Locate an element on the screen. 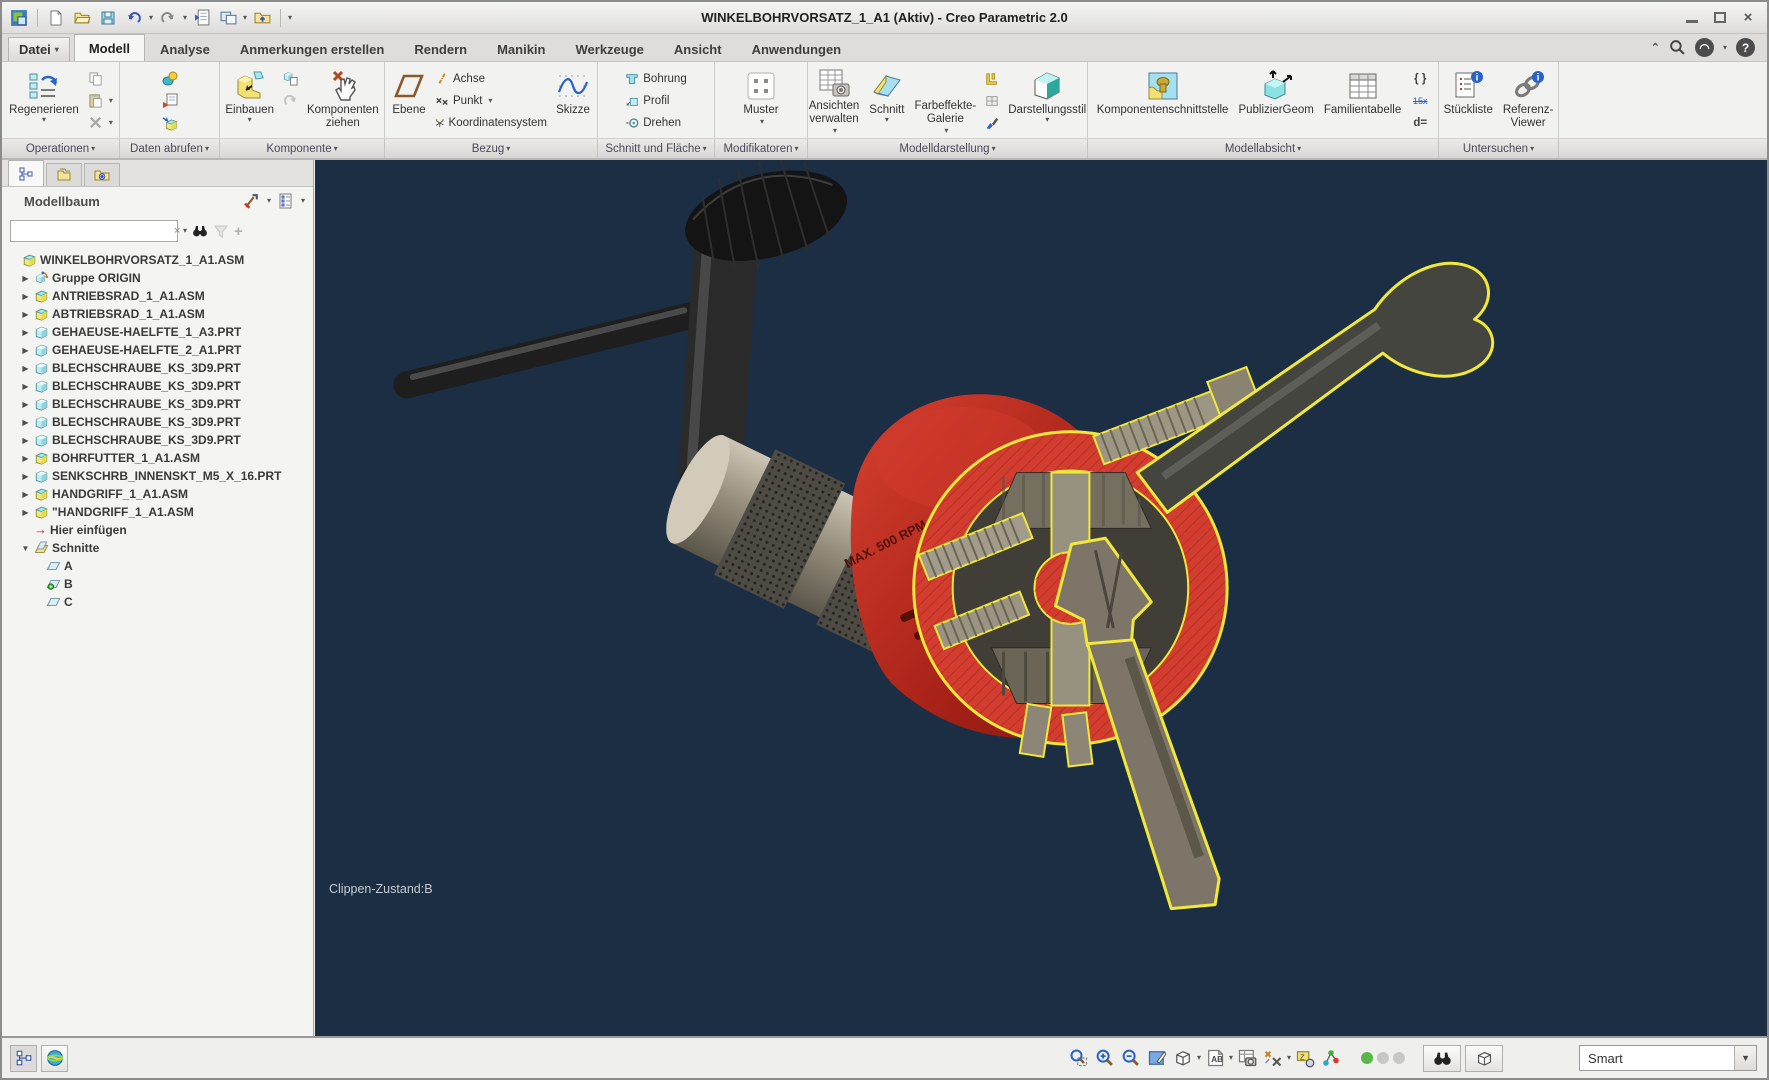 The image size is (1769, 1080). user-defined-feature-button is located at coordinates (170, 78).